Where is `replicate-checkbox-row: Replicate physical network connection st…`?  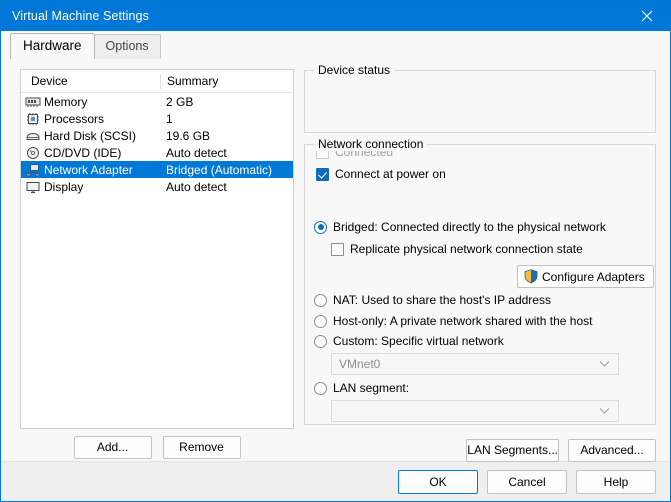 replicate-checkbox-row: Replicate physical network connection st… is located at coordinates (457, 249).